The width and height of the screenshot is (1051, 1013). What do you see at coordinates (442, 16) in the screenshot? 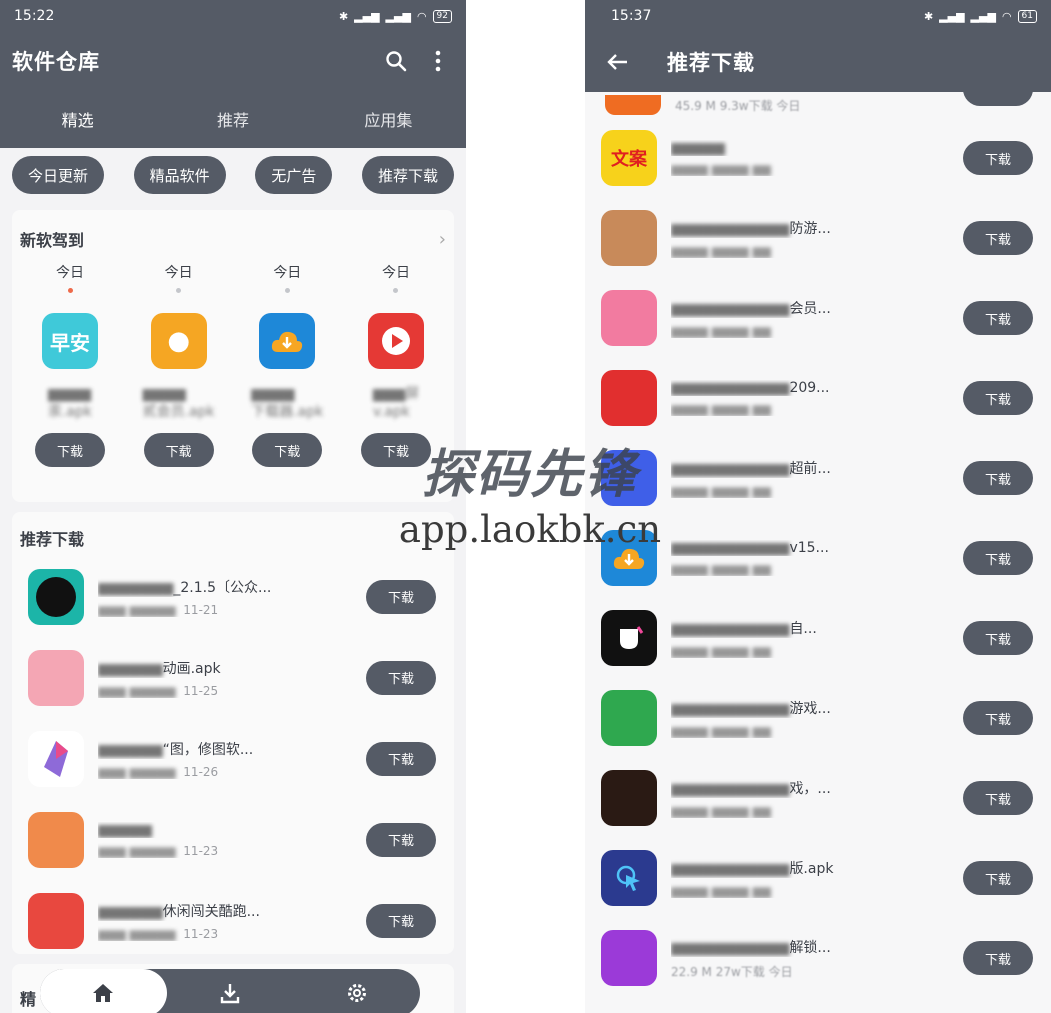
I see `battery-icon: 92` at bounding box center [442, 16].